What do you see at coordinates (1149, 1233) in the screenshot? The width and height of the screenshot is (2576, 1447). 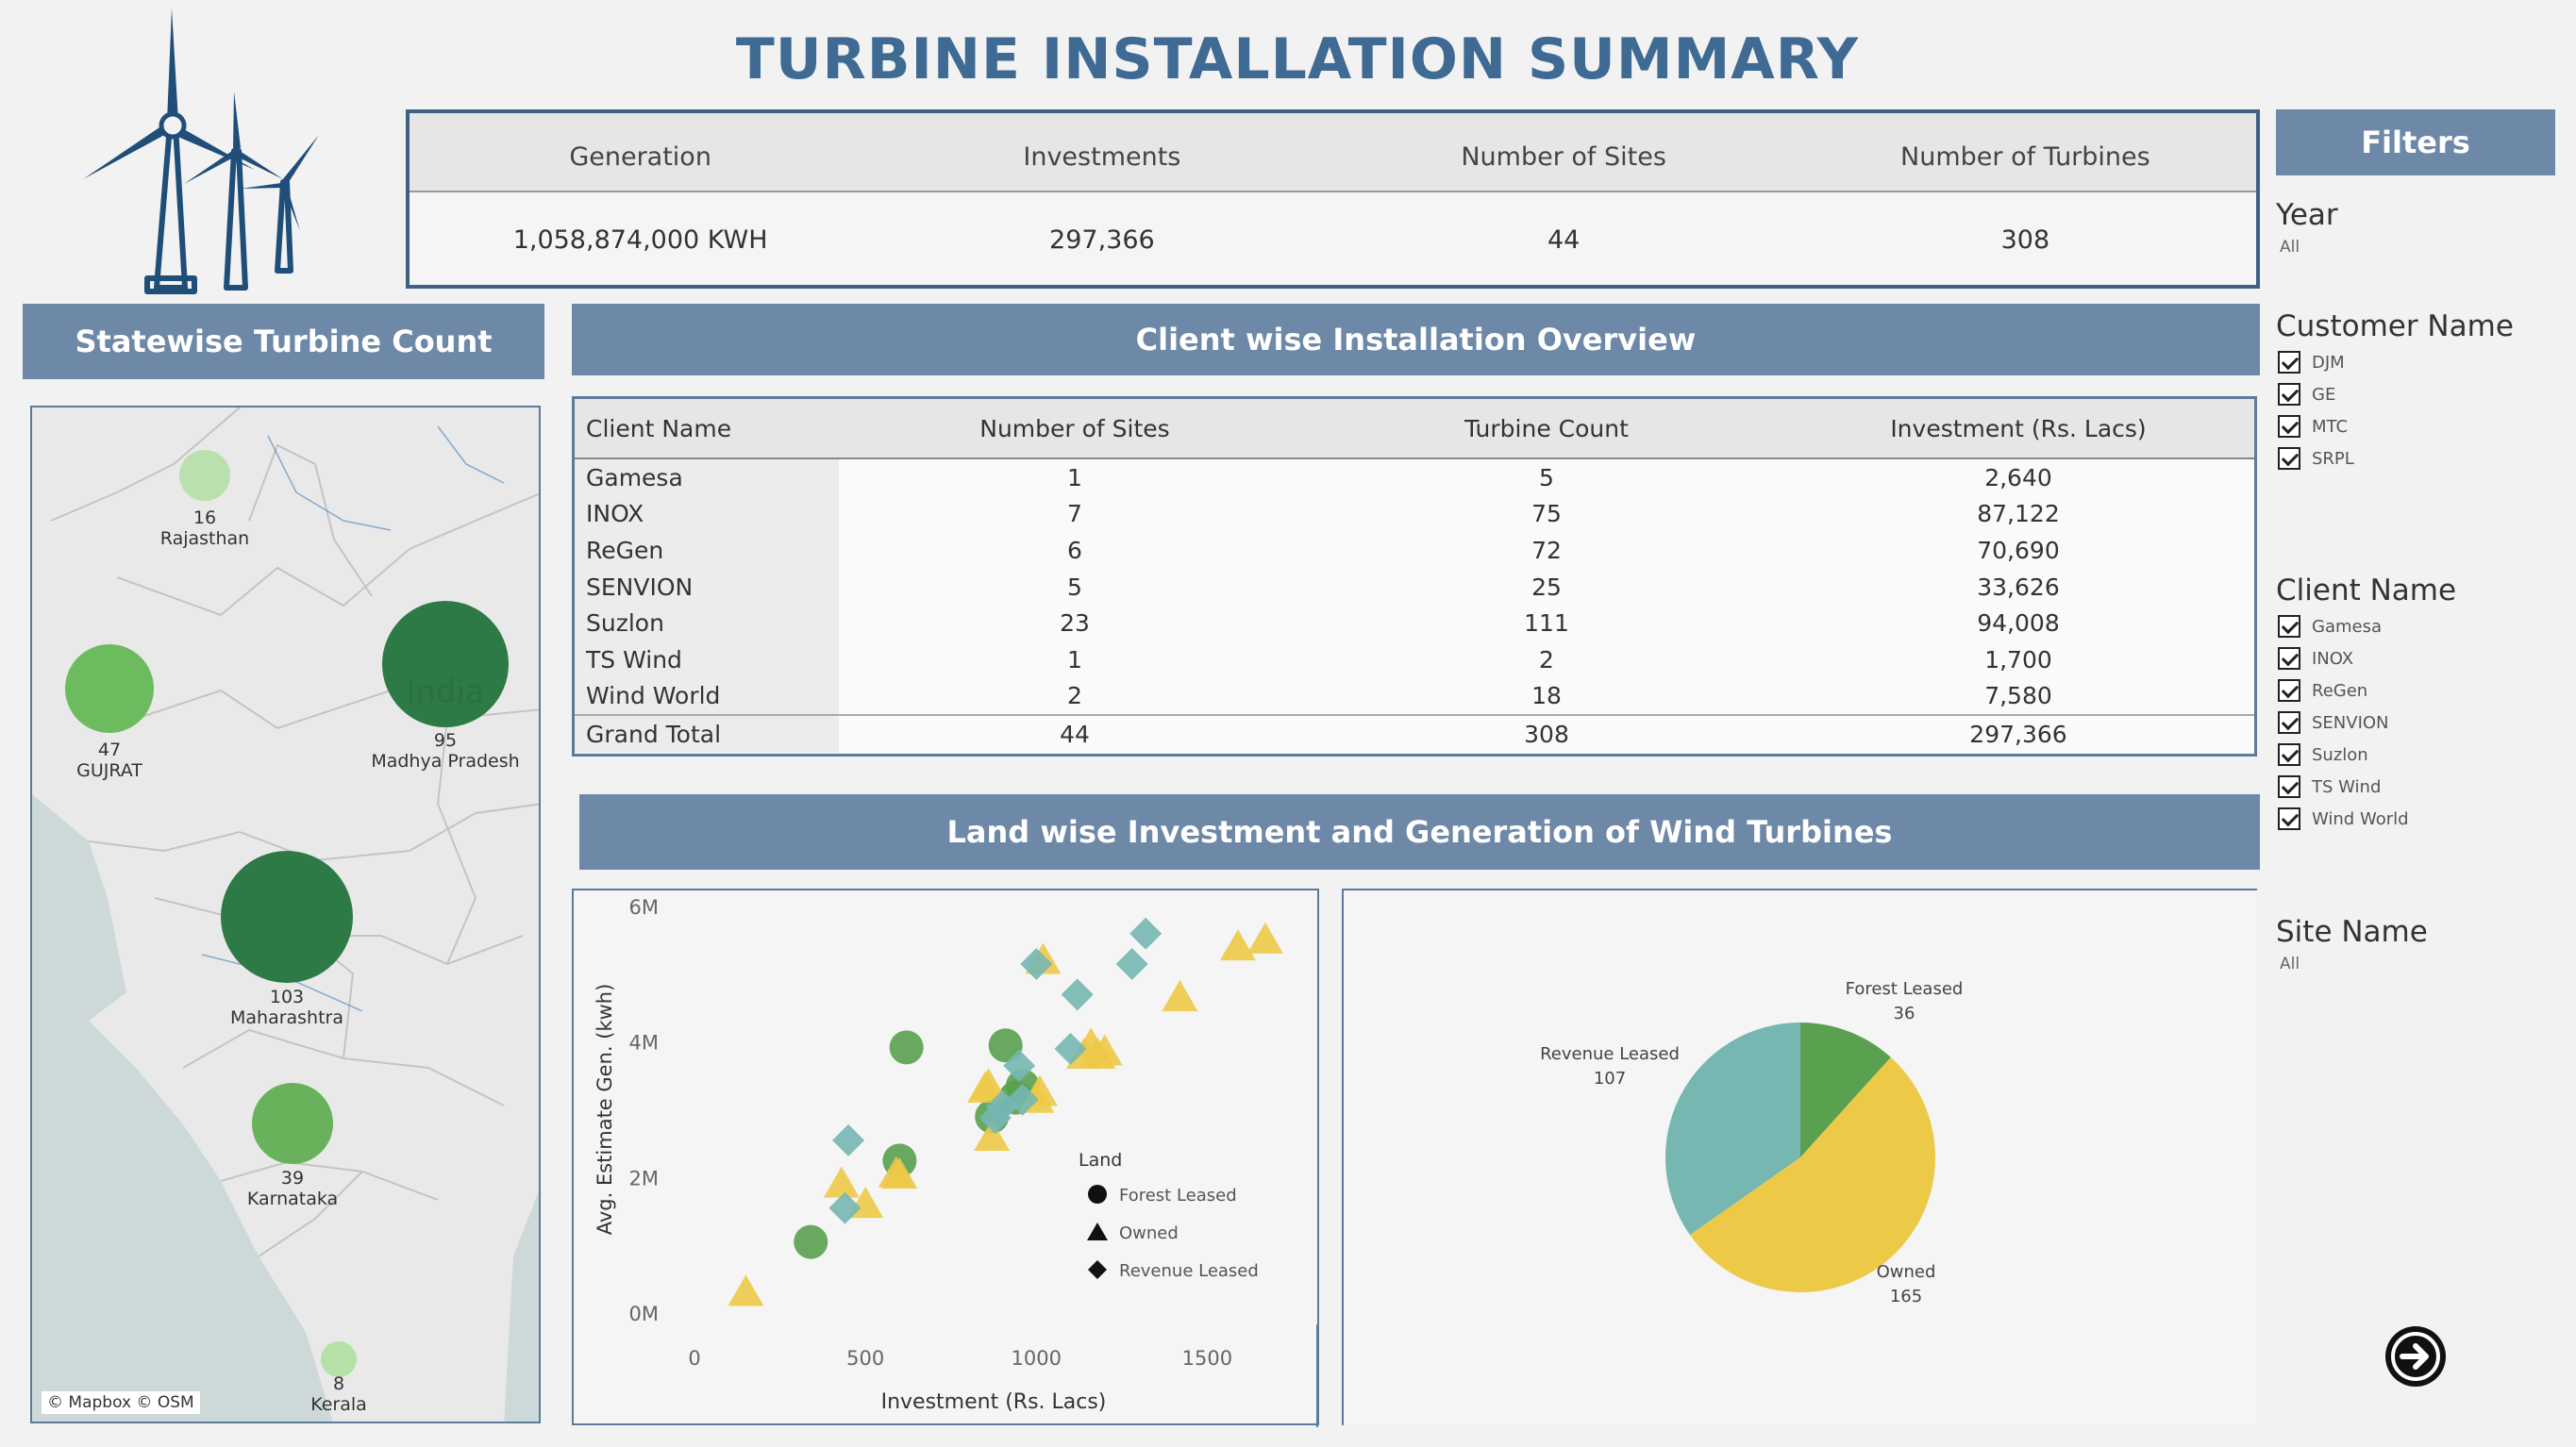 I see `legend-label: Owned` at bounding box center [1149, 1233].